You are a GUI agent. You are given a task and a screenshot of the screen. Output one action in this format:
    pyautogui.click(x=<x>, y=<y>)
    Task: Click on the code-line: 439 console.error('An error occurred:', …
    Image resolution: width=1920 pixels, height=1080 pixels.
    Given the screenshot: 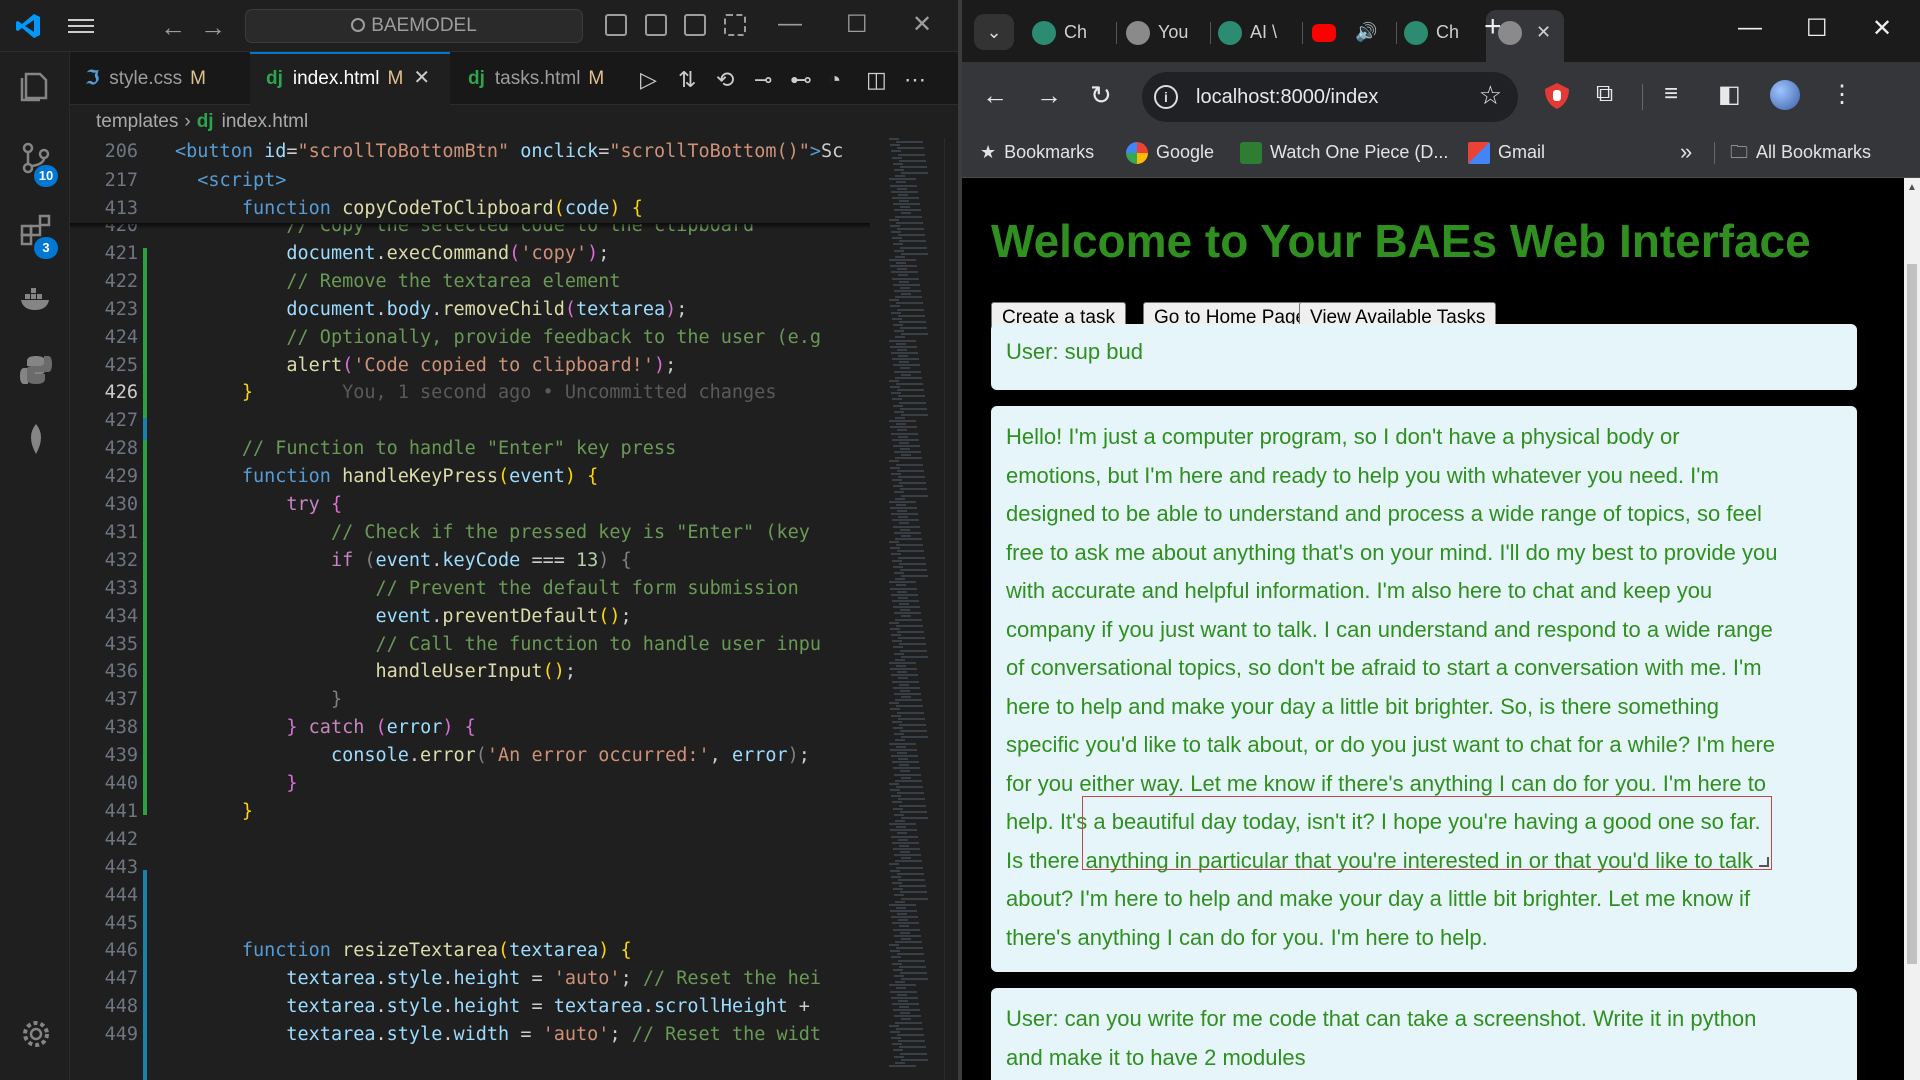 What is the action you would take?
    pyautogui.click(x=470, y=756)
    